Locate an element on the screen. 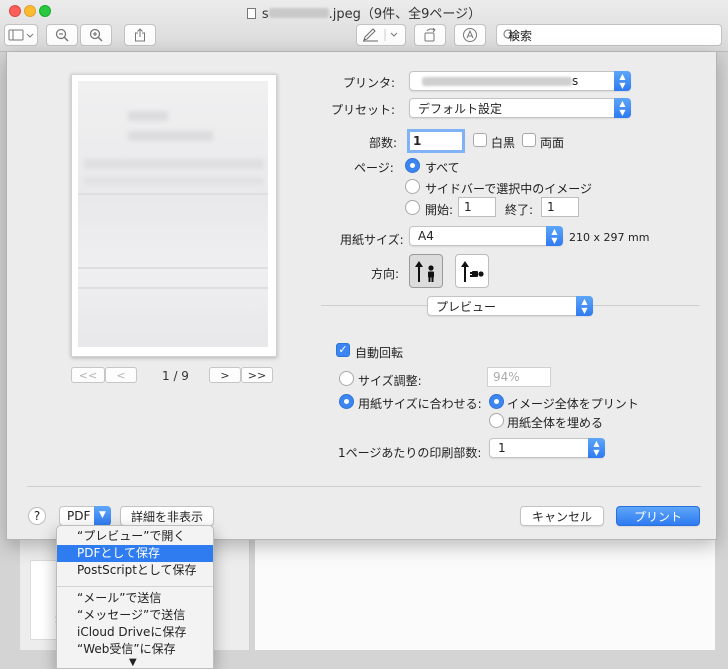 The height and width of the screenshot is (669, 728). preview-image is located at coordinates (173, 214).